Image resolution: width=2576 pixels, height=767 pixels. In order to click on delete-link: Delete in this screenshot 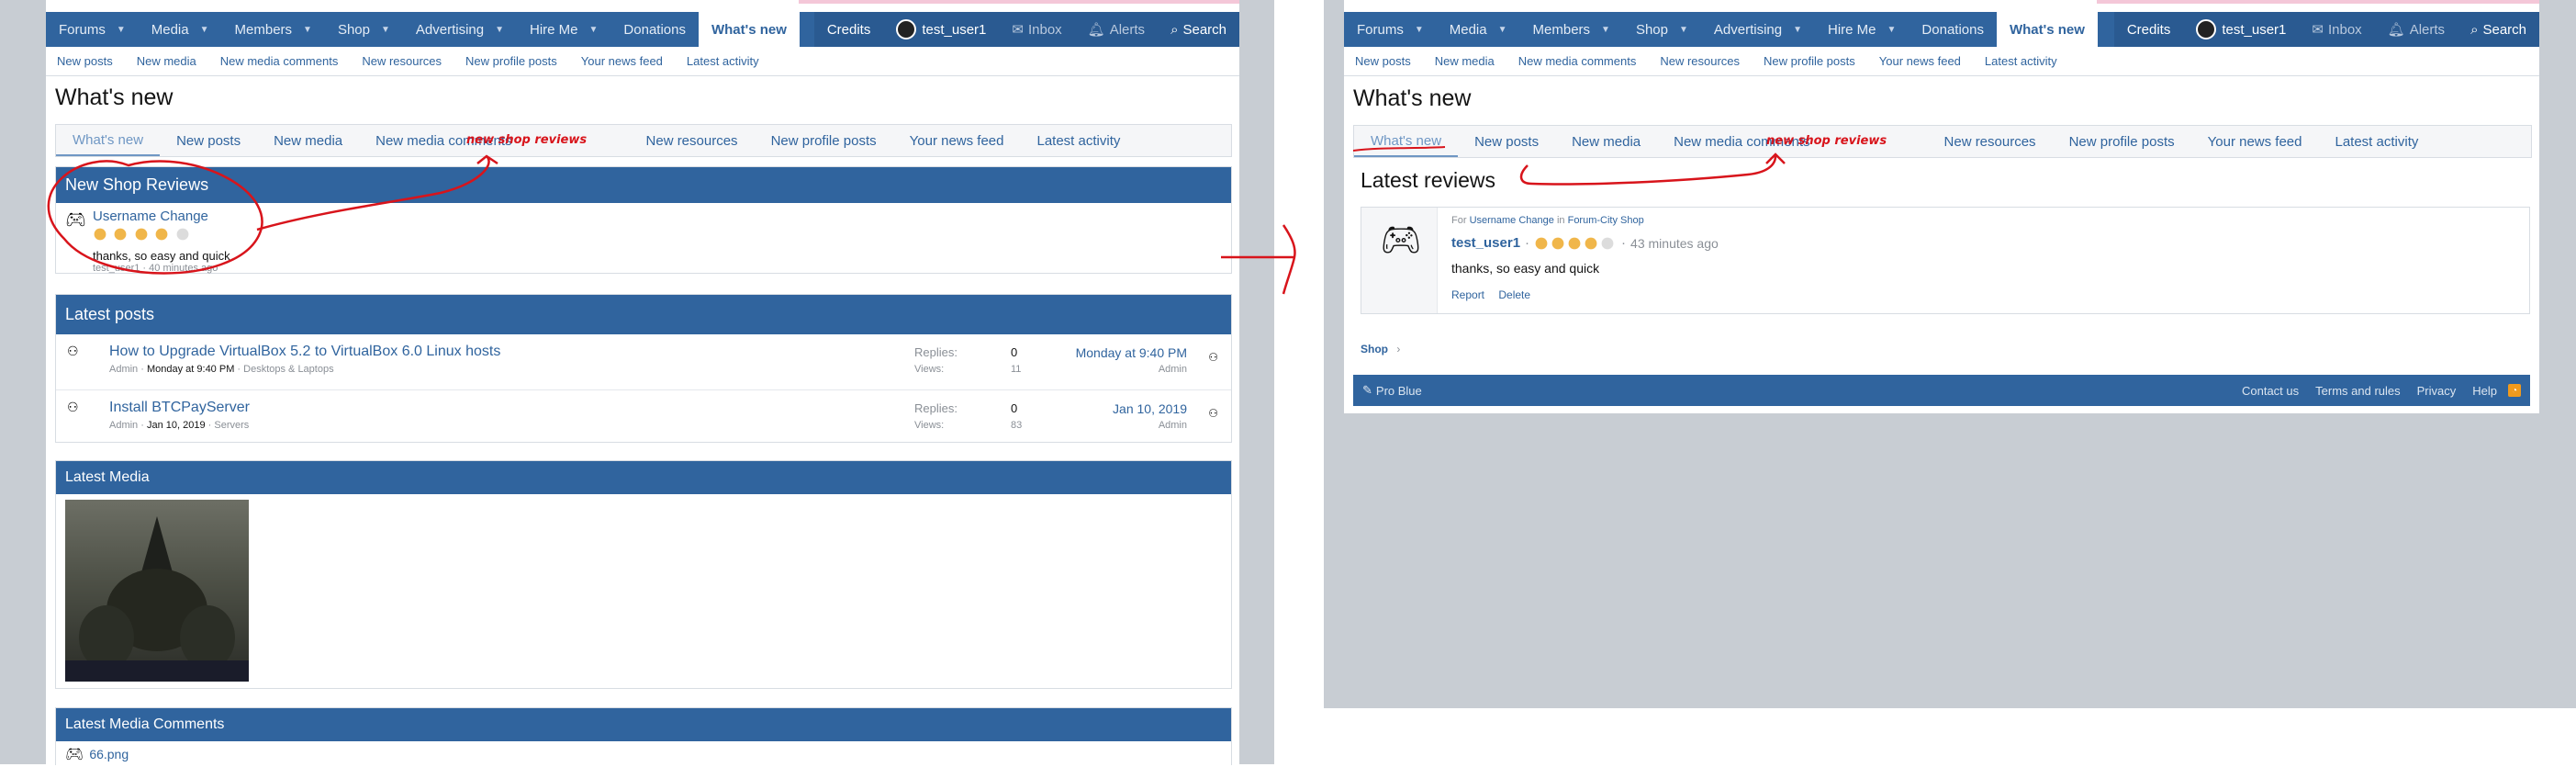, I will do `click(1514, 294)`.